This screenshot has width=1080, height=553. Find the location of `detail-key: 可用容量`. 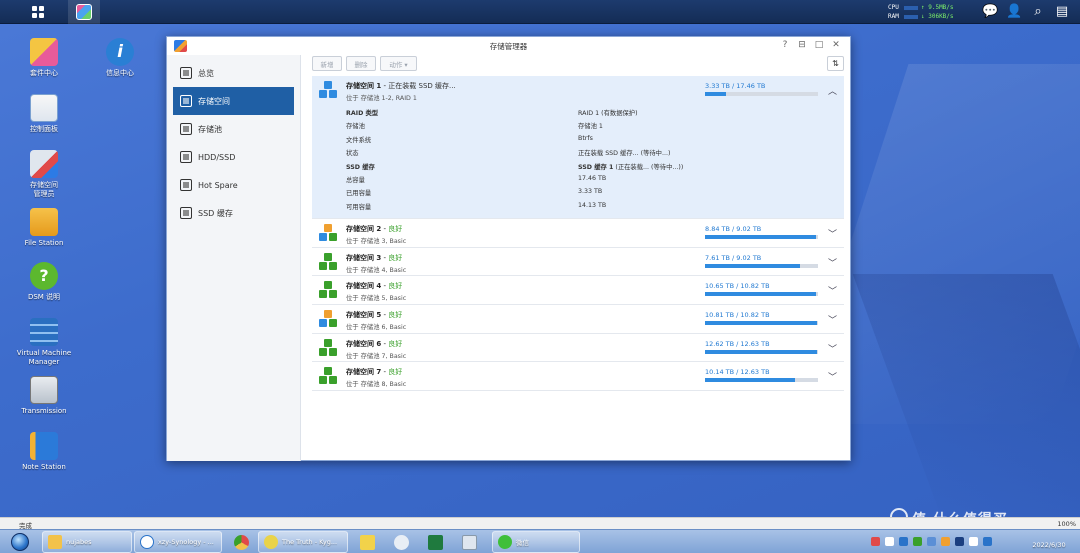

detail-key: 可用容量 is located at coordinates (359, 207).